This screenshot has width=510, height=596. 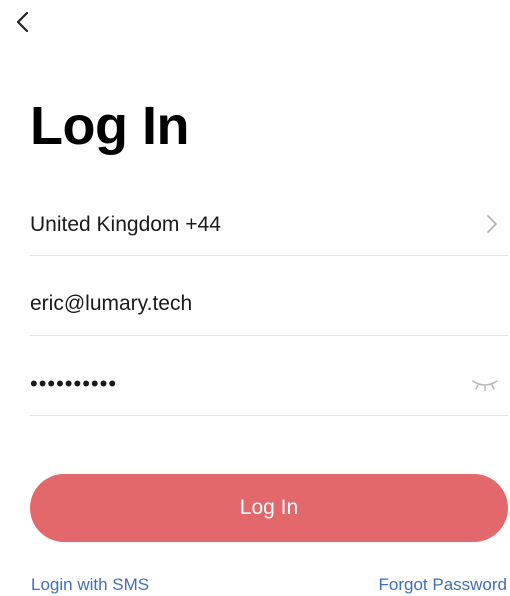 I want to click on email-field-row, so click(x=269, y=296).